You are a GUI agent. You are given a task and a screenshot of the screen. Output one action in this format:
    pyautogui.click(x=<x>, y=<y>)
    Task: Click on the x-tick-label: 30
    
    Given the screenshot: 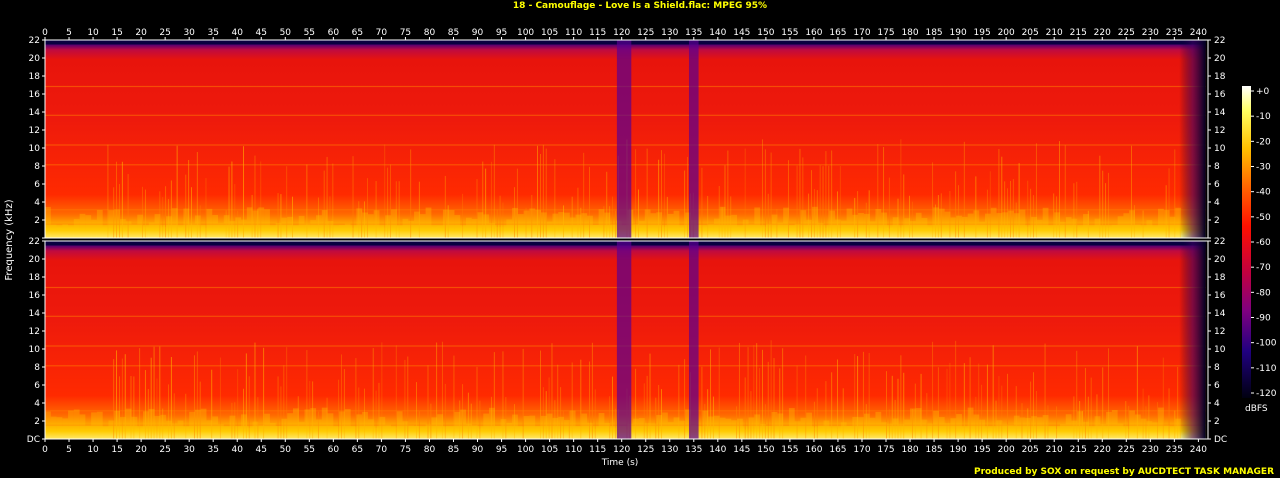 What is the action you would take?
    pyautogui.click(x=189, y=33)
    